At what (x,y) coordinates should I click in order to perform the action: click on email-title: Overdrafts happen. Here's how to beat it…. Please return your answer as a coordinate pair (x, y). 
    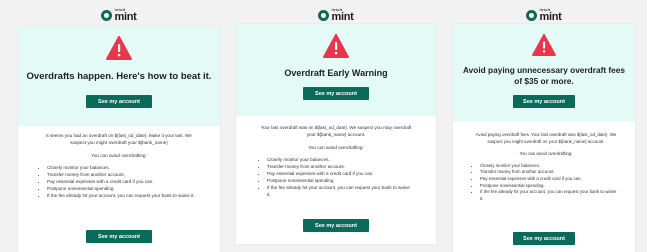
    Looking at the image, I should click on (119, 76).